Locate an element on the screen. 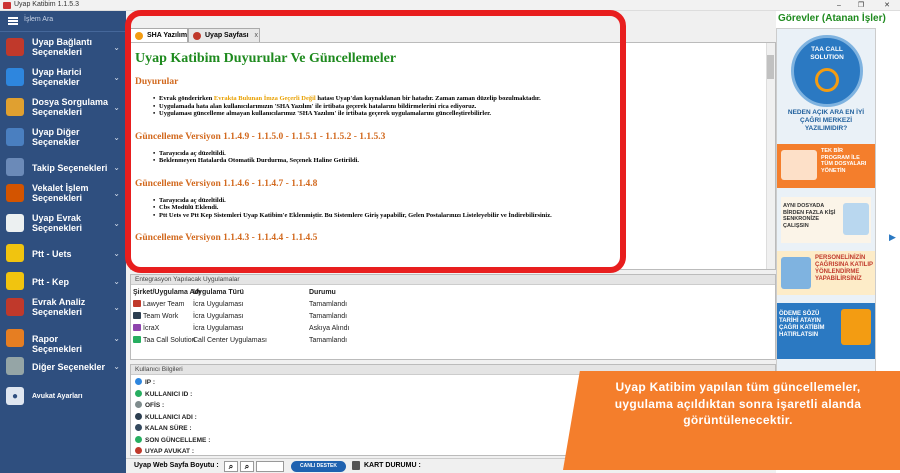 The width and height of the screenshot is (900, 473). user-info-field: OFİS : is located at coordinates (149, 405).